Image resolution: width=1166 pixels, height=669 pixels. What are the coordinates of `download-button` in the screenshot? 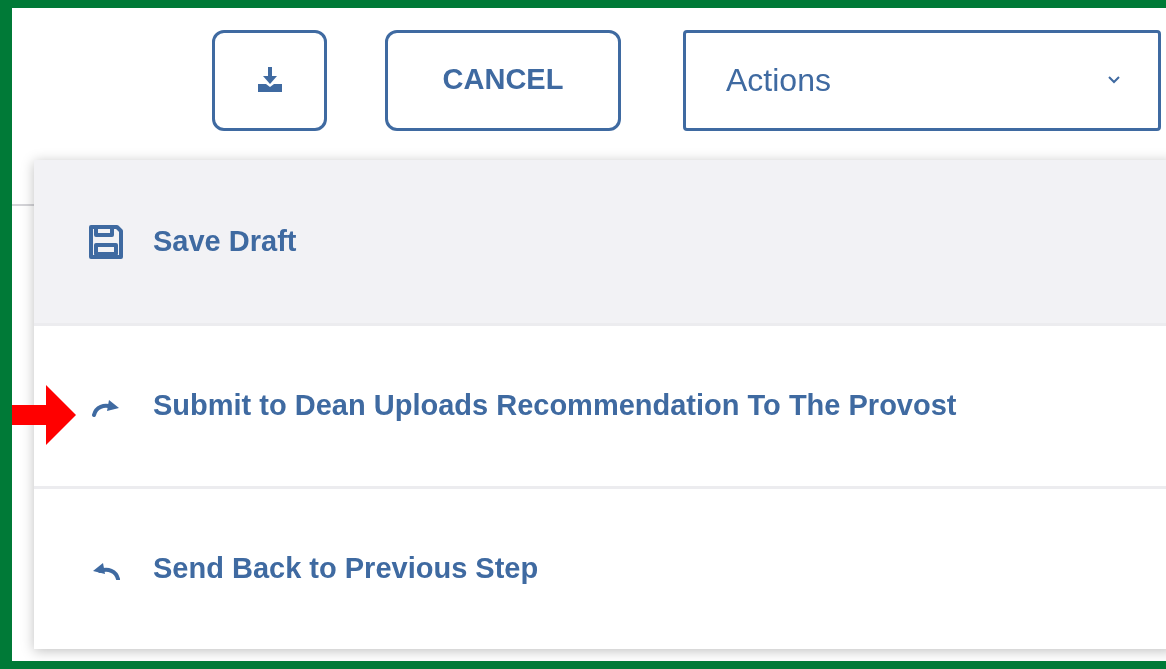 It's located at (269, 80).